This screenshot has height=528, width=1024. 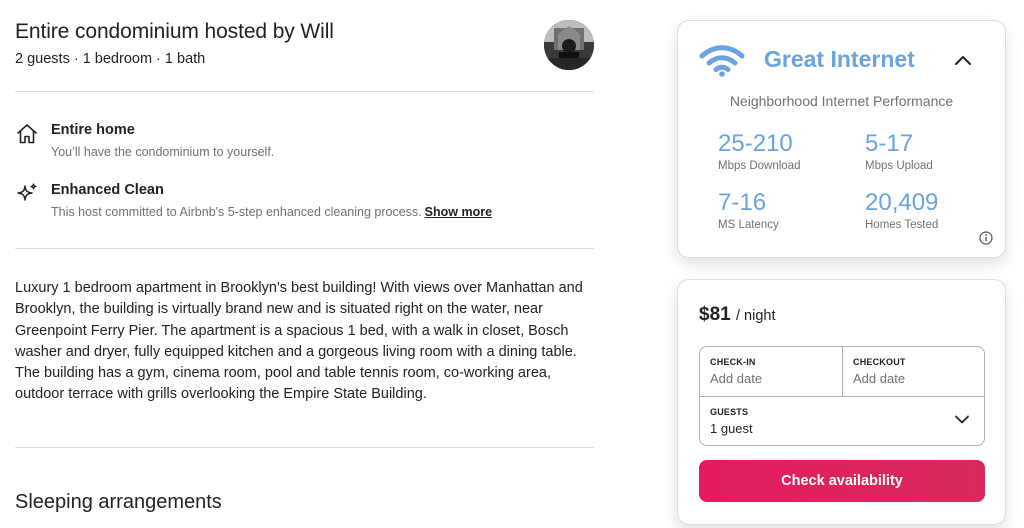 I want to click on host-avatar, so click(x=569, y=45).